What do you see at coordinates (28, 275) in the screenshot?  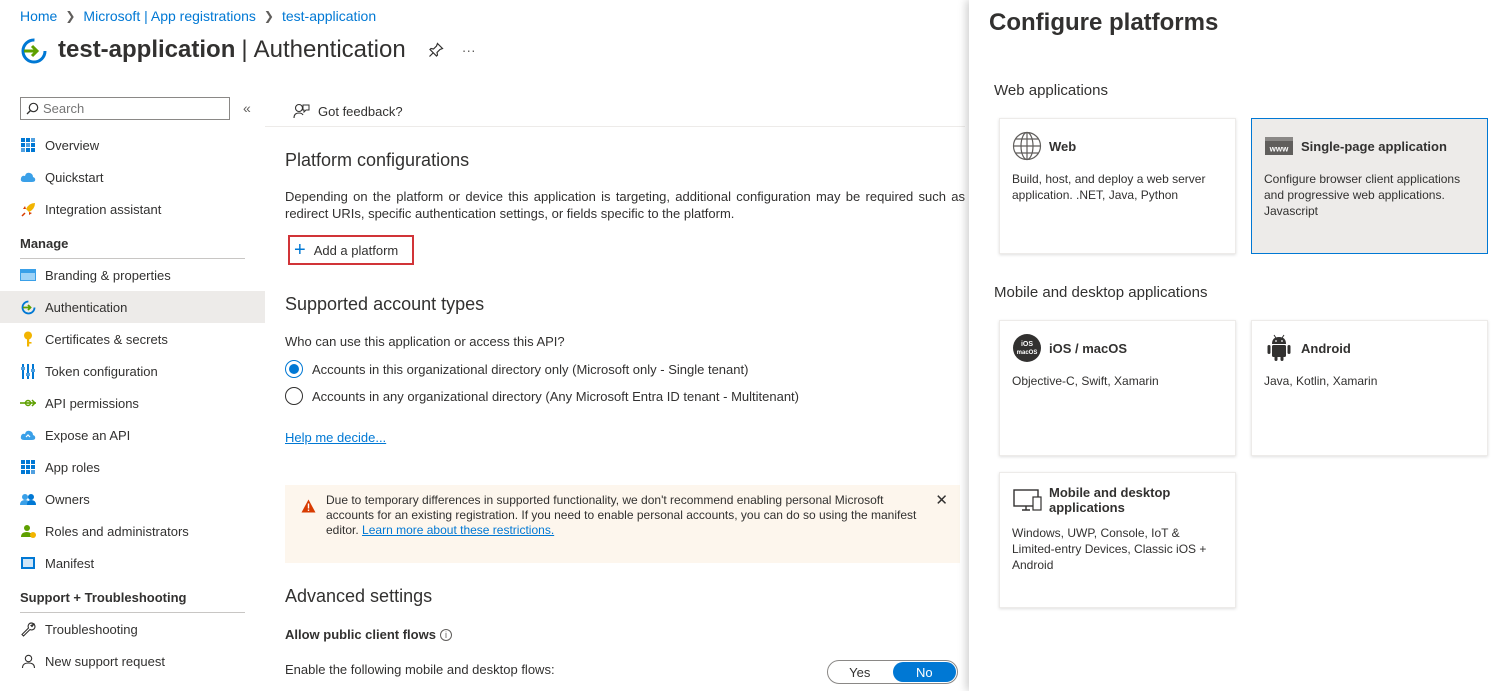 I see `www-icon` at bounding box center [28, 275].